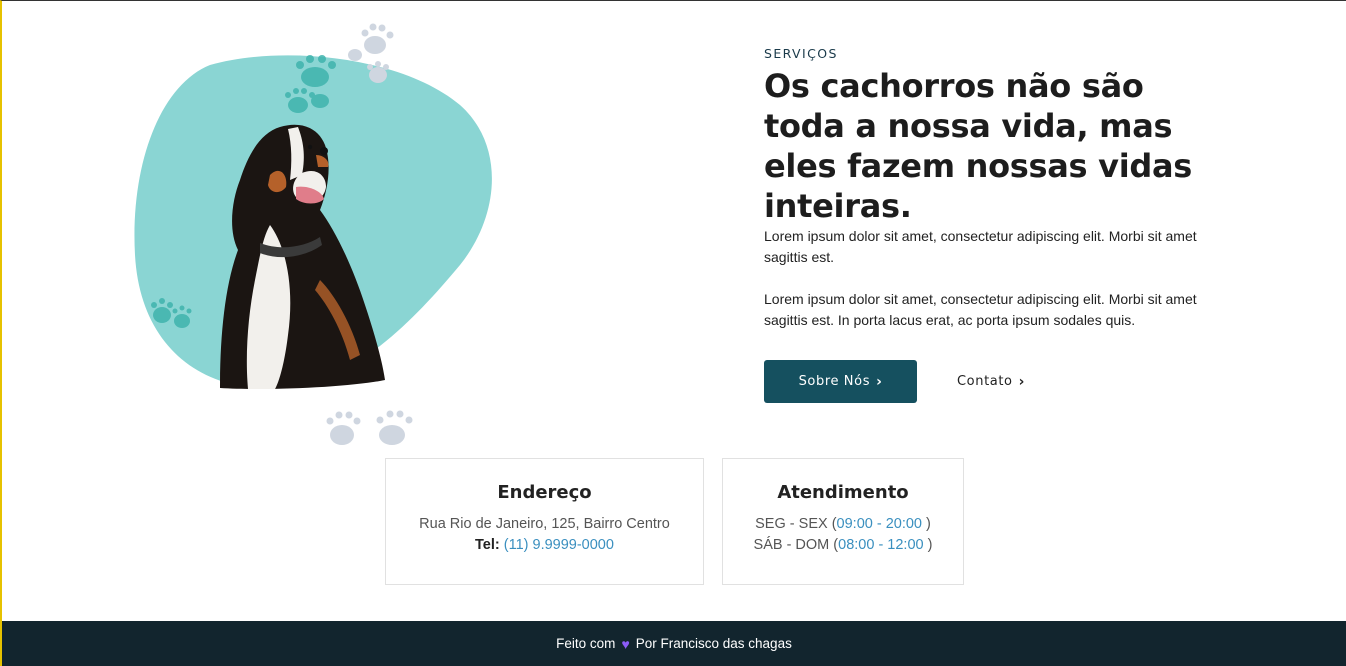 The height and width of the screenshot is (666, 1346). Describe the element at coordinates (544, 492) in the screenshot. I see `address-title: Endereço` at that location.